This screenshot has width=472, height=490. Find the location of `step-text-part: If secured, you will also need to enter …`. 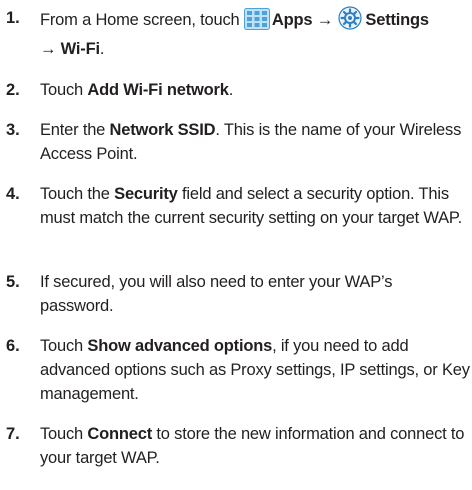

step-text-part: If secured, you will also need to enter … is located at coordinates (216, 294).